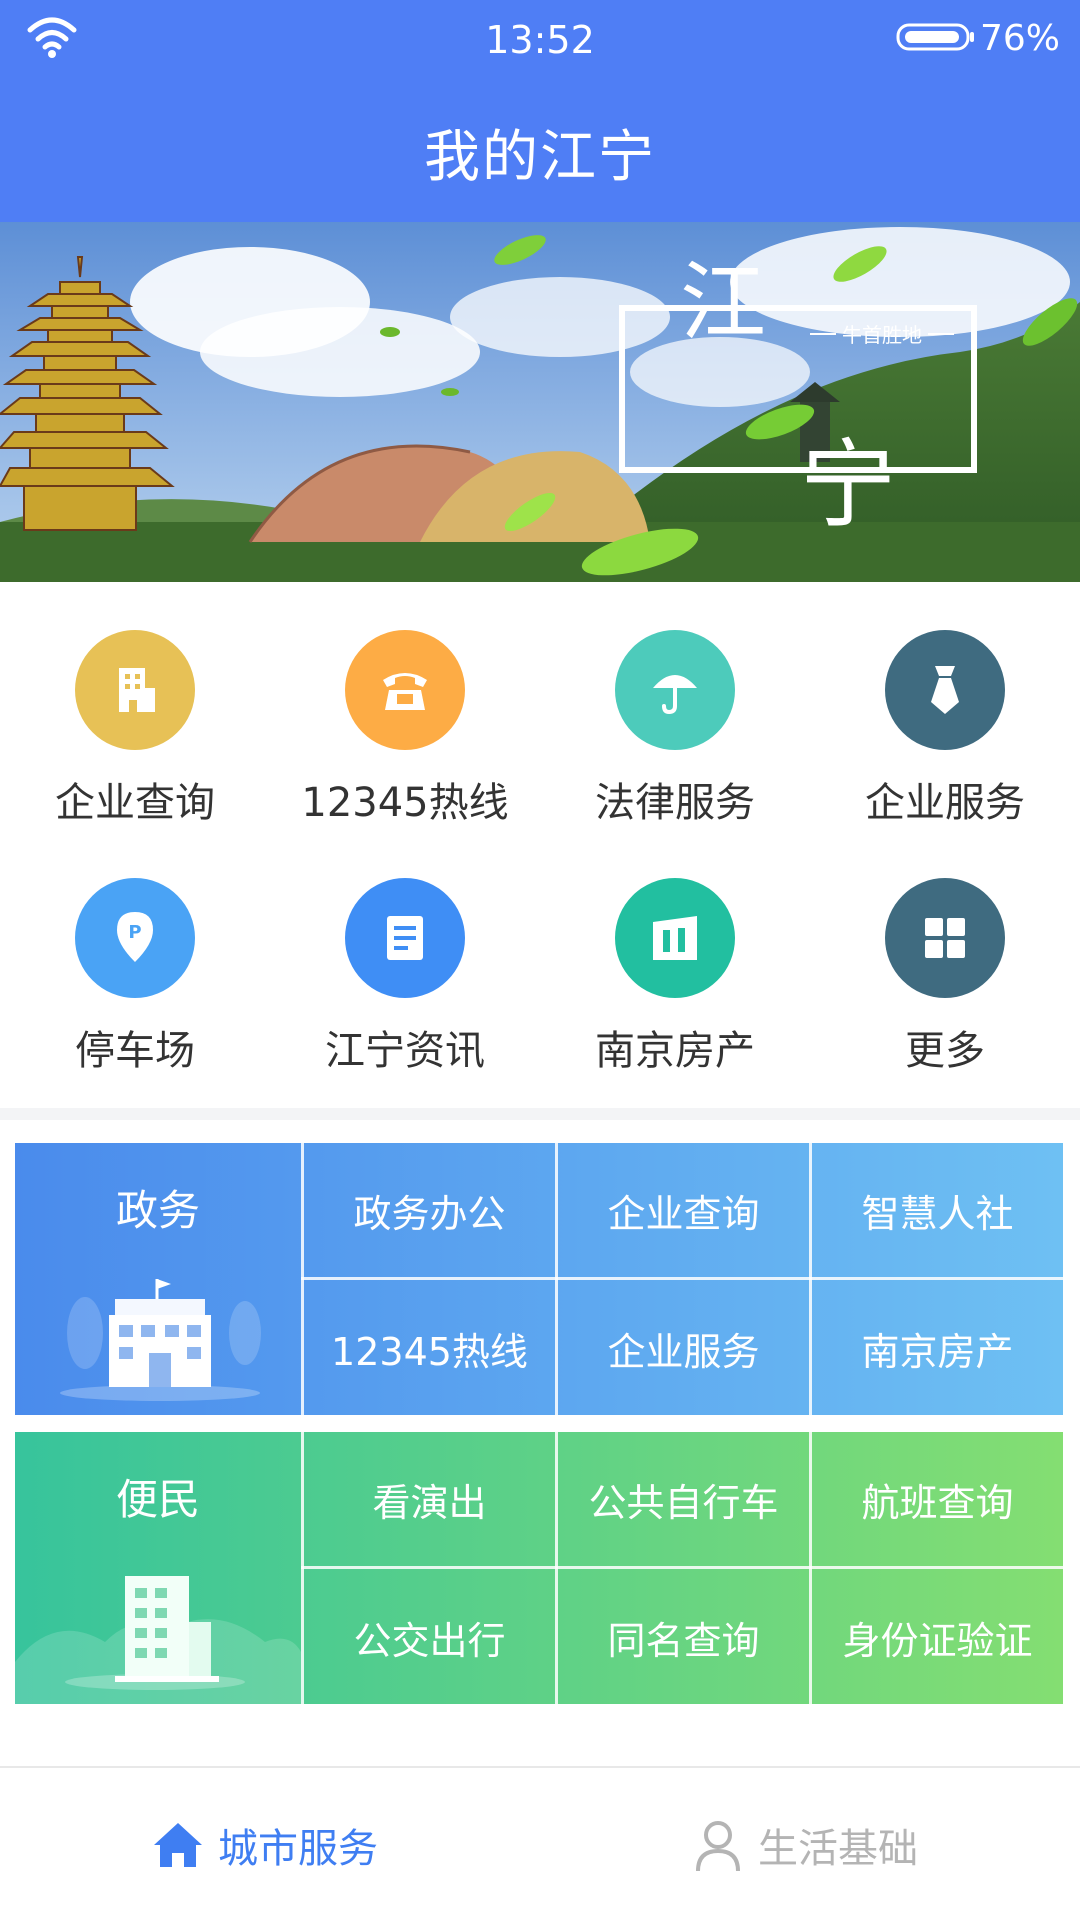 The height and width of the screenshot is (1922, 1080). Describe the element at coordinates (134, 932) in the screenshot. I see `svg-text: P` at that location.